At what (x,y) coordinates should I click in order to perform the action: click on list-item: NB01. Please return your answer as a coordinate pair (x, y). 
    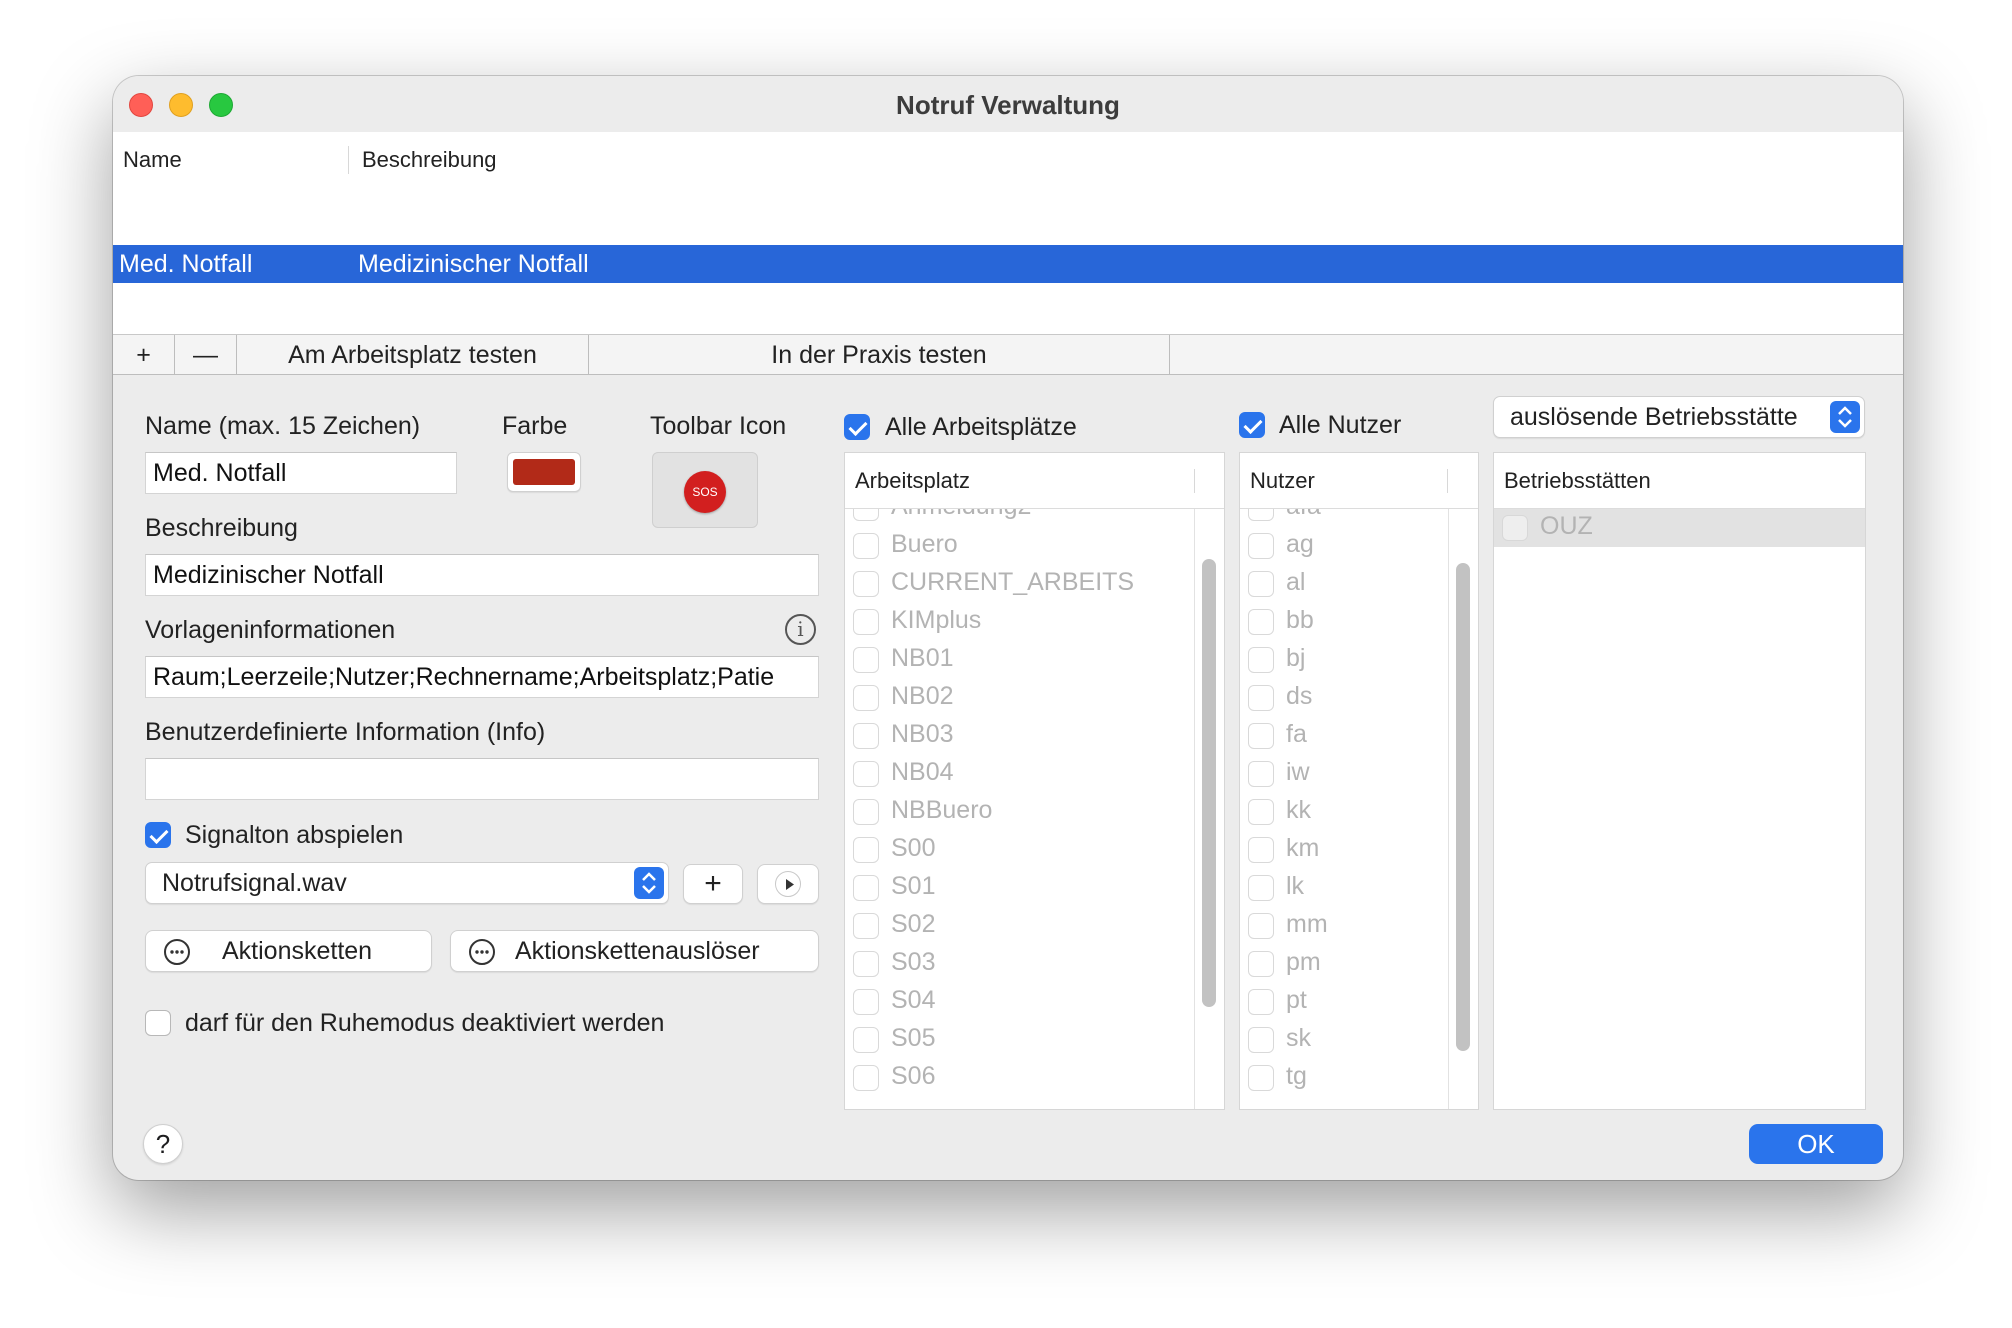
    Looking at the image, I should click on (1019, 660).